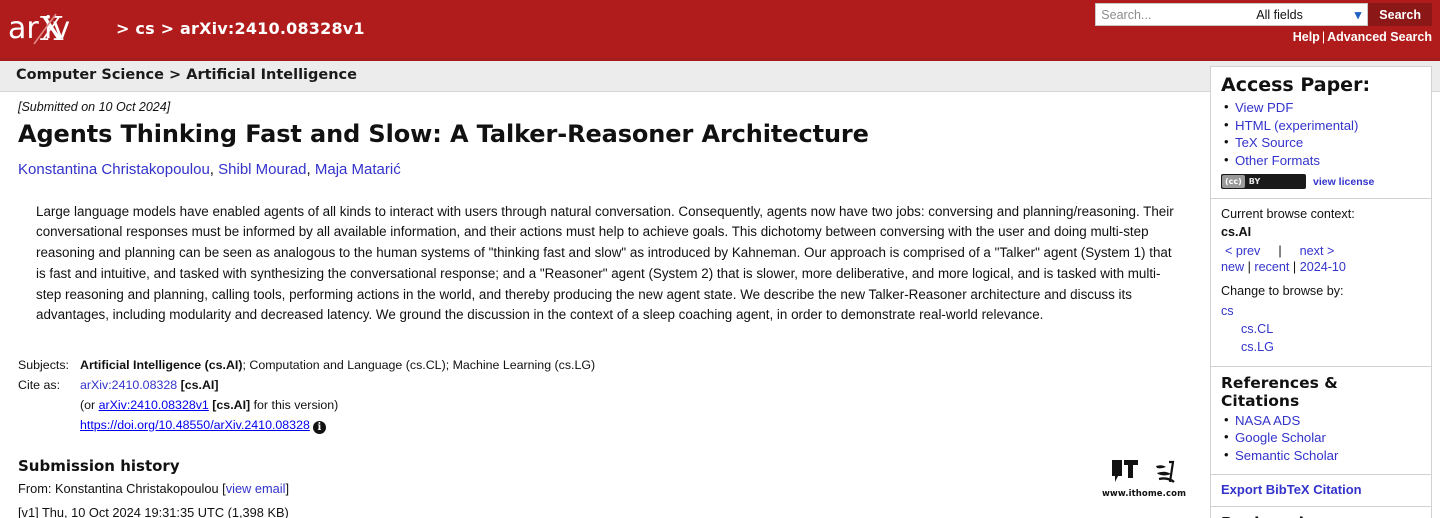 This screenshot has width=1440, height=518. What do you see at coordinates (231, 404) in the screenshot?
I see `cite-version-tag: [cs.AI]` at bounding box center [231, 404].